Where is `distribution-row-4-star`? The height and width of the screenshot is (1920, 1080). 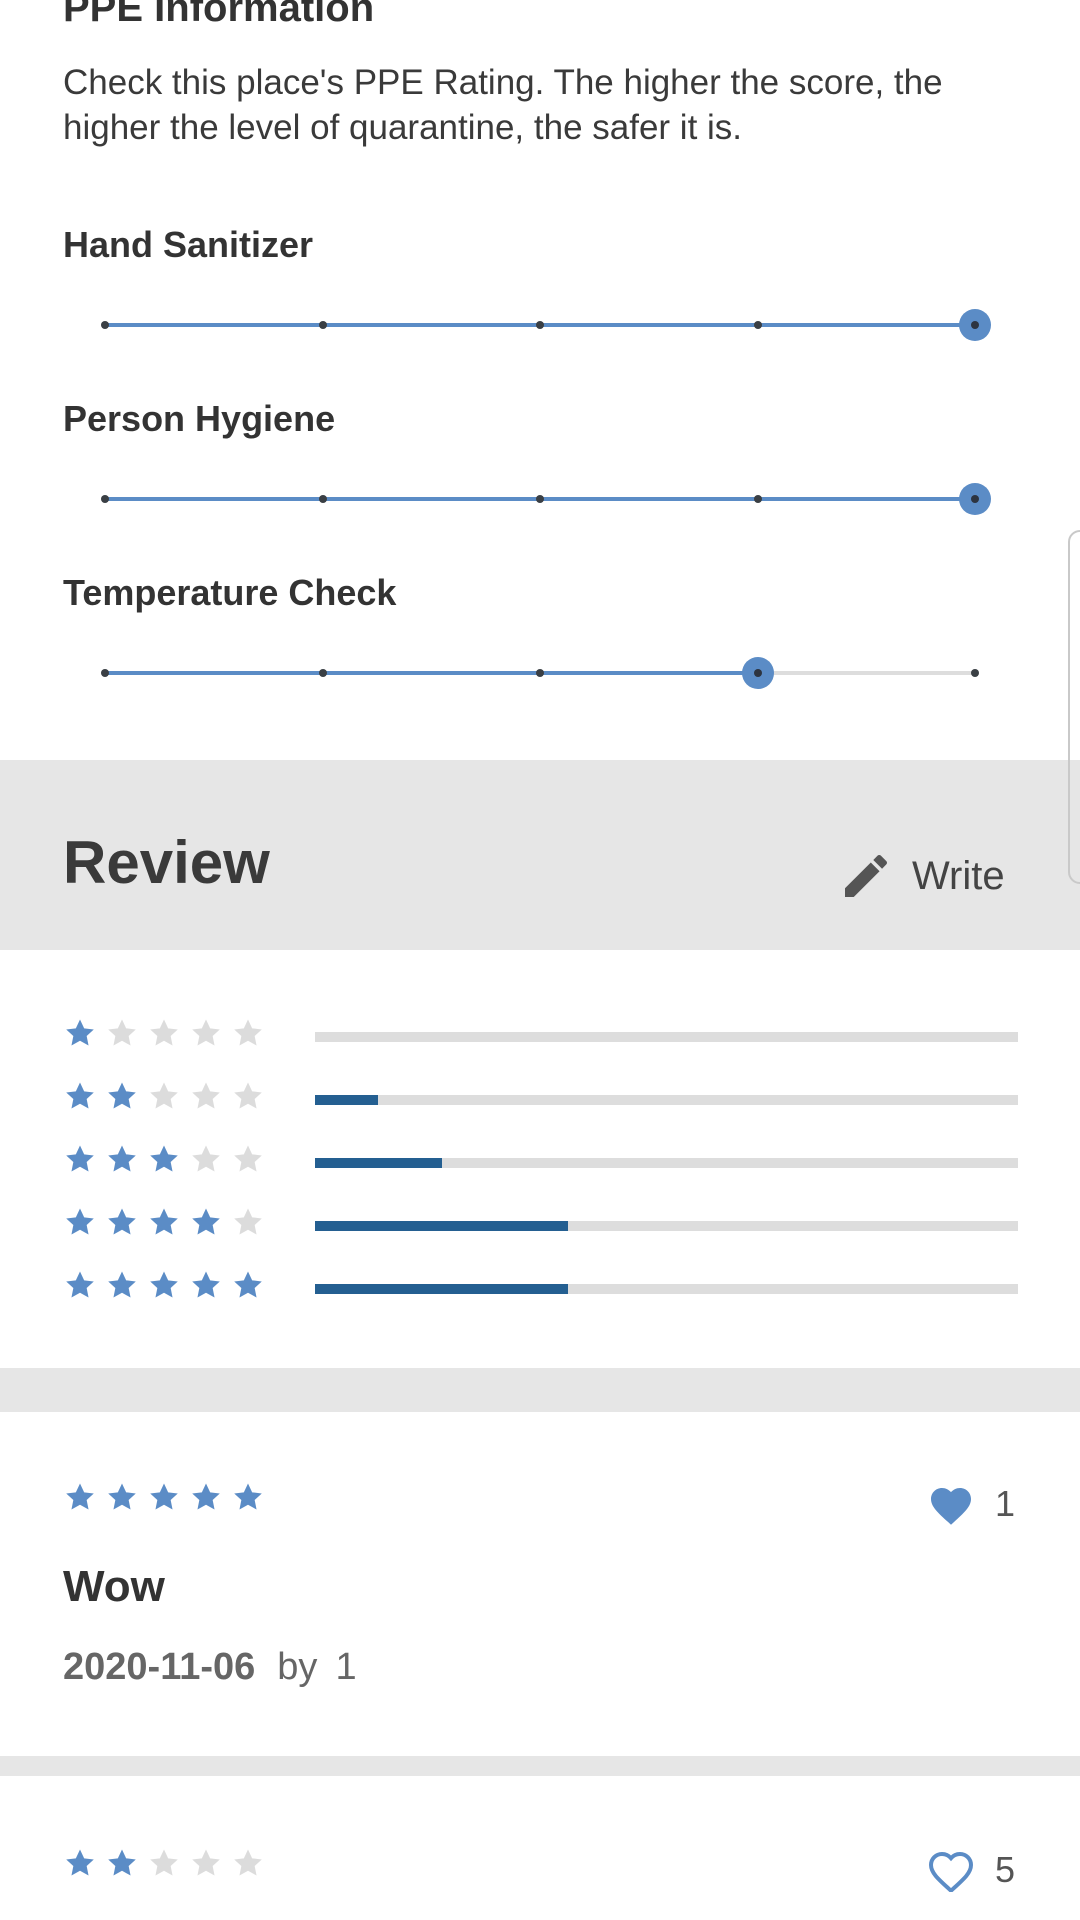
distribution-row-4-star is located at coordinates (540, 1225).